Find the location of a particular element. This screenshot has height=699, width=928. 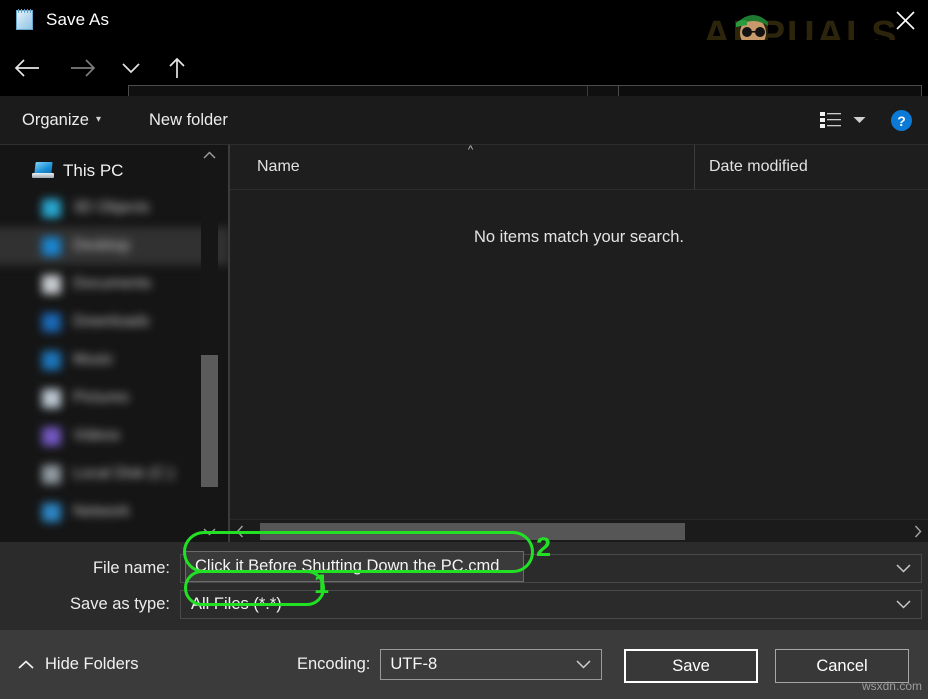

scroll-up-chevron-up-icon is located at coordinates (209, 155).